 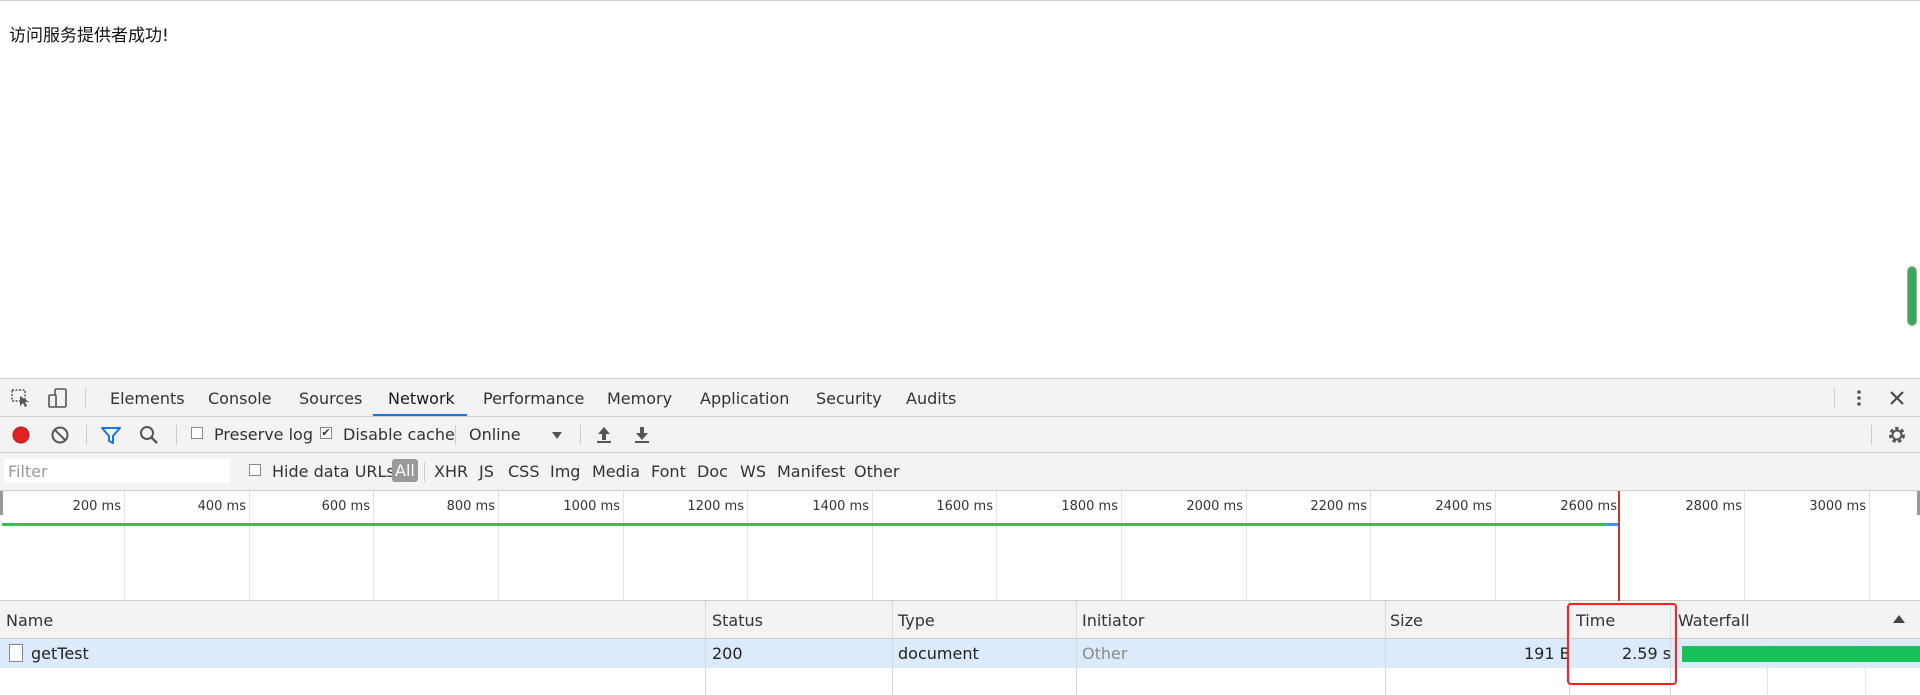 I want to click on import-har-icon, so click(x=604, y=435).